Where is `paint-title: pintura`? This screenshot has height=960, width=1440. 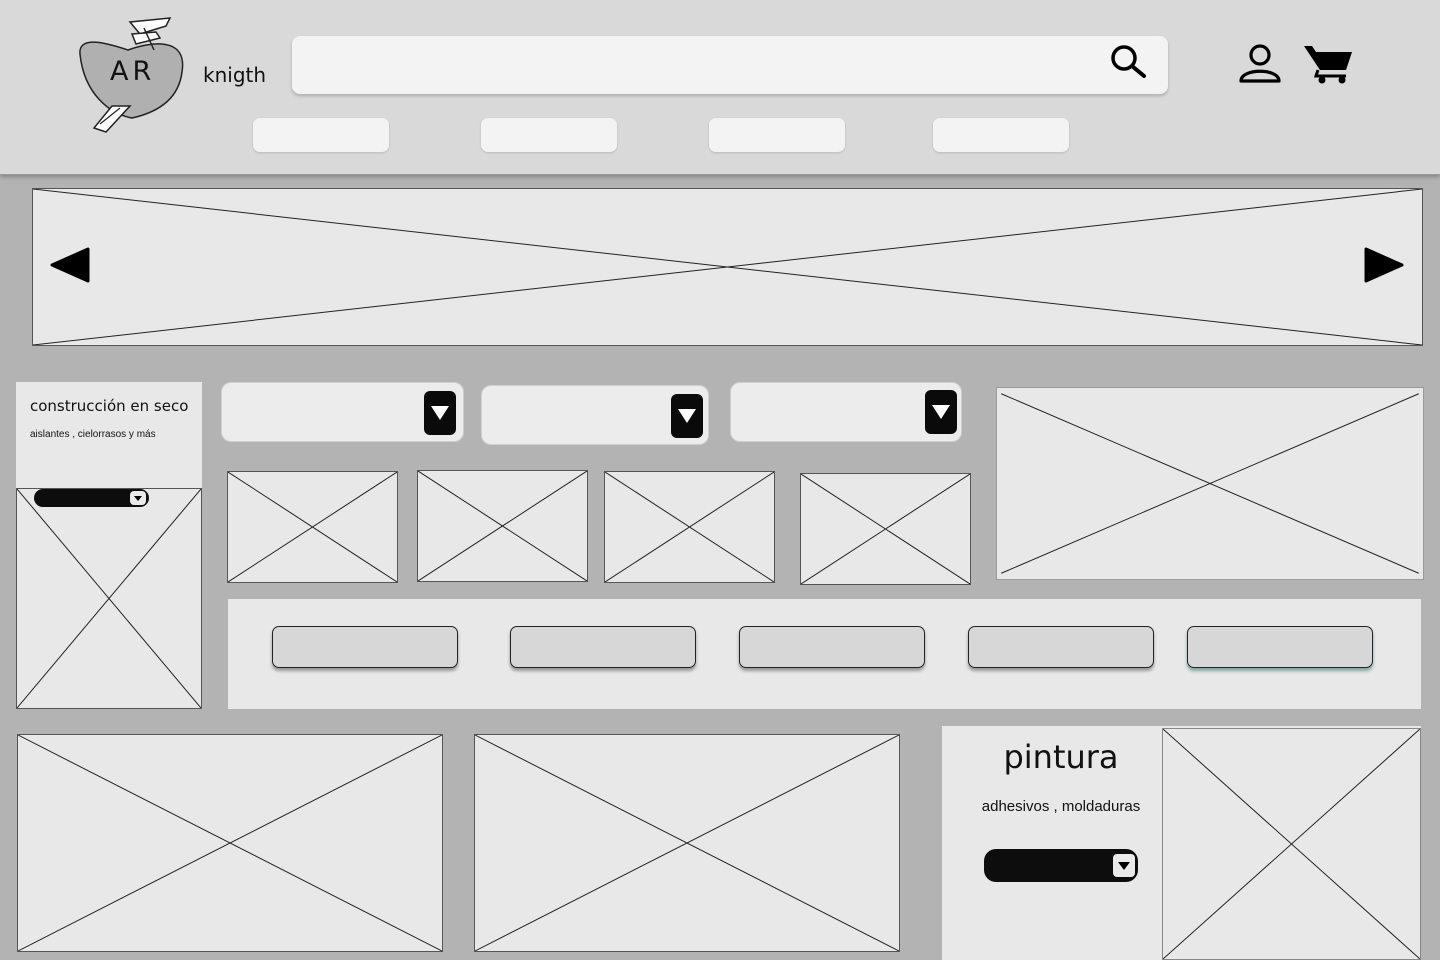 paint-title: pintura is located at coordinates (1061, 757).